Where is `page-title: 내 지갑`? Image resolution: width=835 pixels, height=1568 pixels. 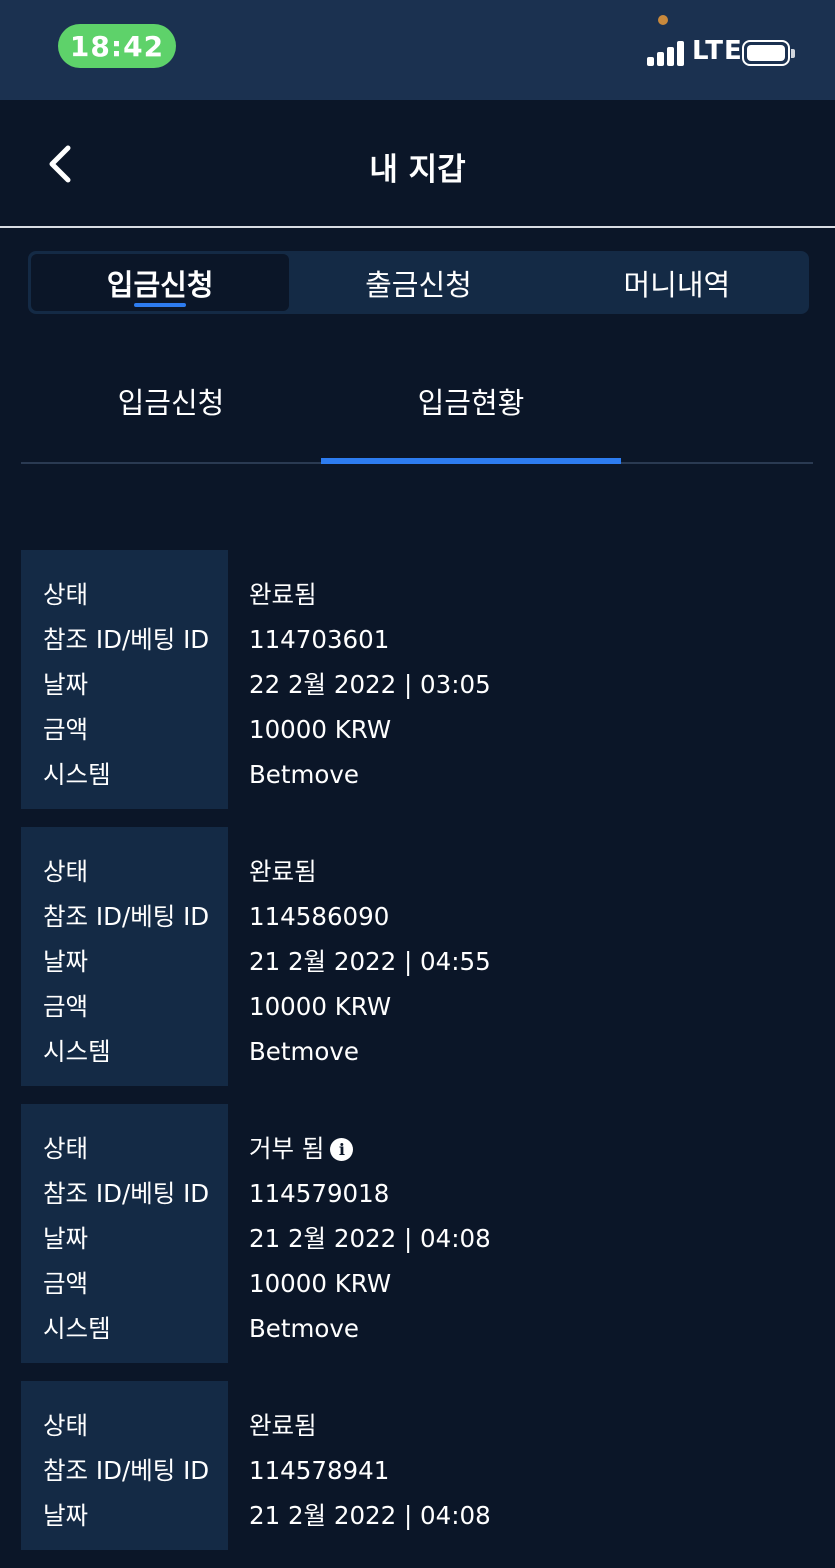
page-title: 내 지갑 is located at coordinates (417, 170).